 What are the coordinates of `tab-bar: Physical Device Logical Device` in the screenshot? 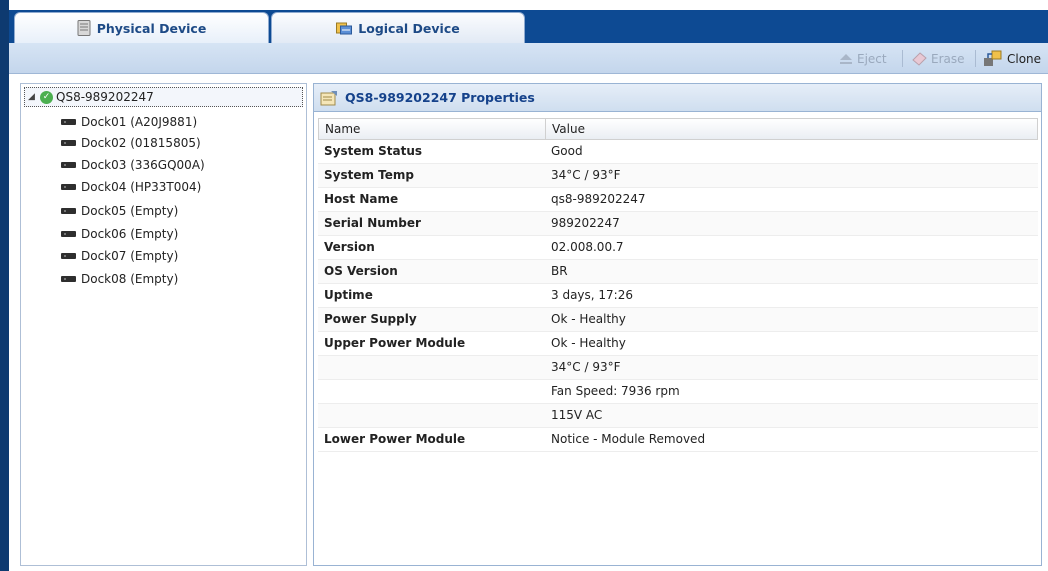 It's located at (528, 26).